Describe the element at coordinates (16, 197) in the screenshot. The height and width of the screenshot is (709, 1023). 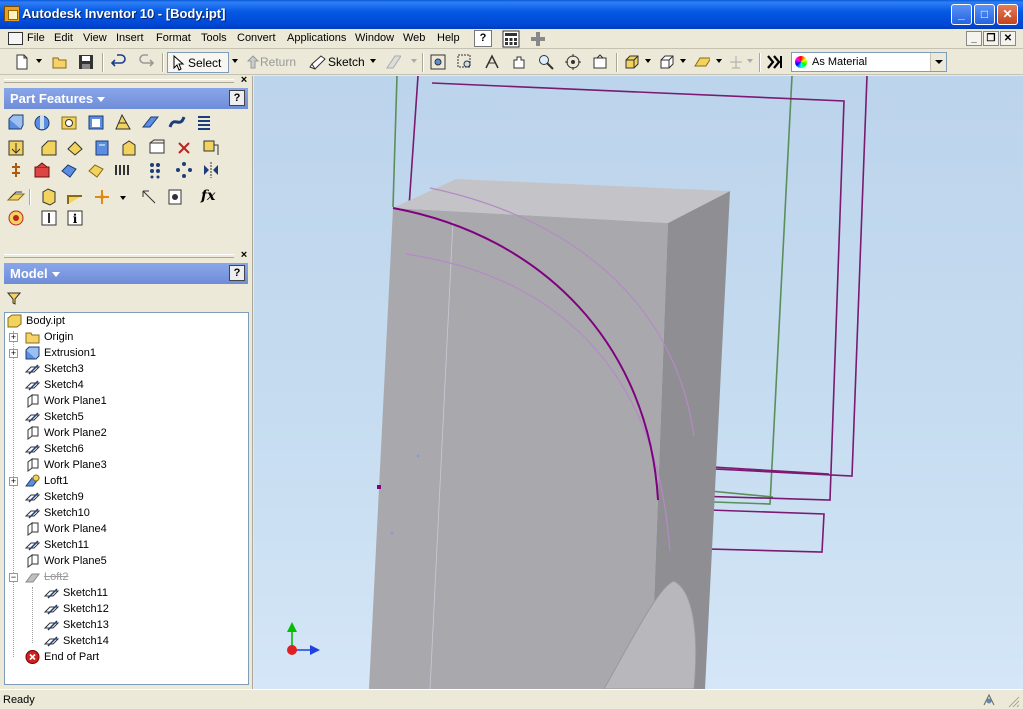
I see `work-plane-feature-icon` at that location.